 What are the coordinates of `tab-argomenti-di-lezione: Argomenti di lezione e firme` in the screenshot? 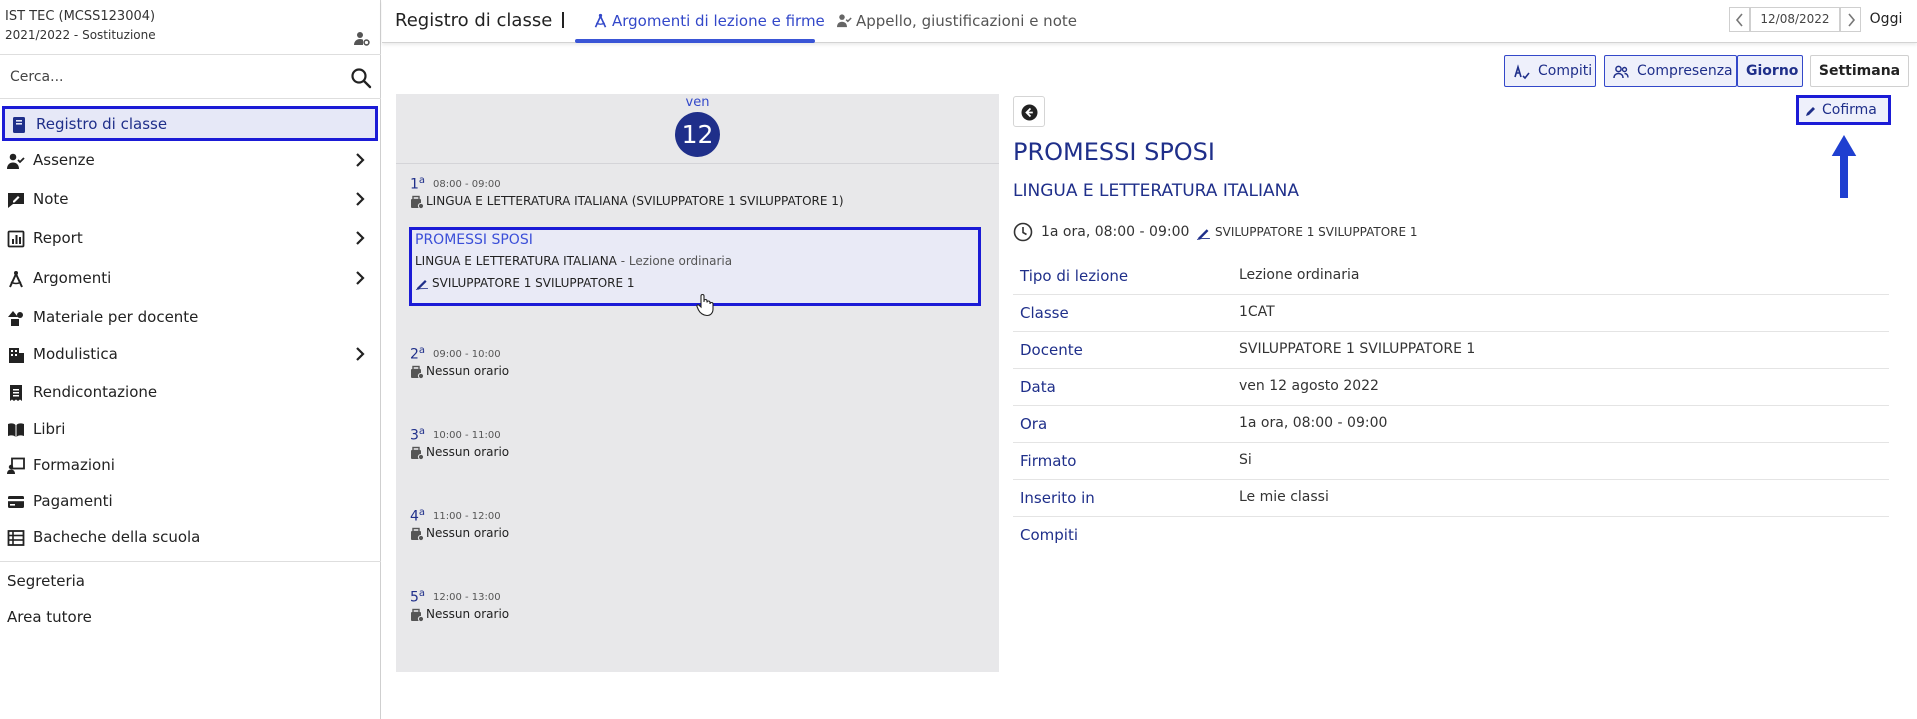 It's located at (704, 27).